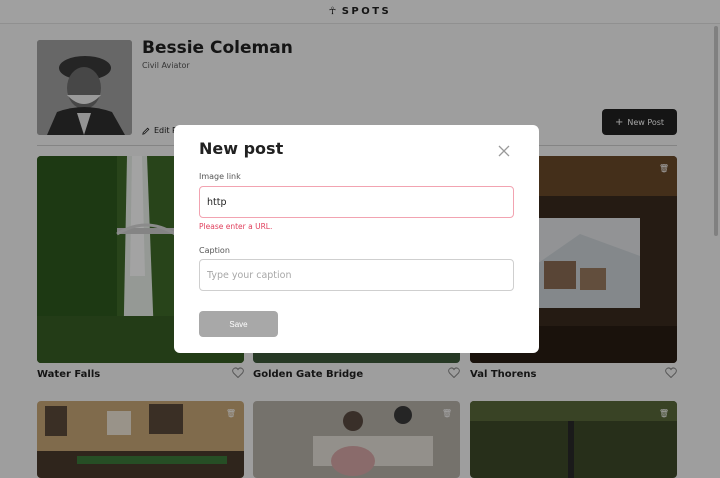  What do you see at coordinates (356, 202) in the screenshot?
I see `image-link-input` at bounding box center [356, 202].